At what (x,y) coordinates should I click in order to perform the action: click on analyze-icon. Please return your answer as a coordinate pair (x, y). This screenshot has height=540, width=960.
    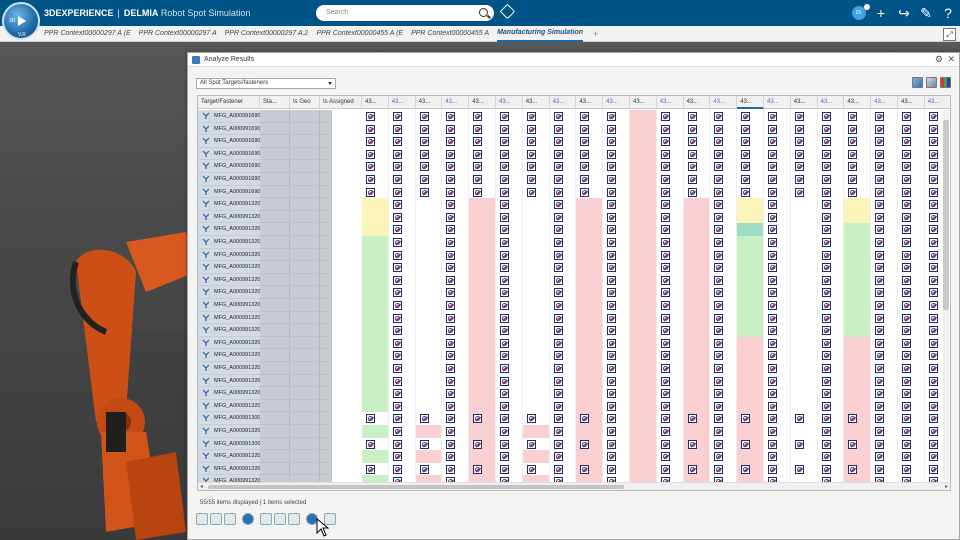
    Looking at the image, I should click on (294, 519).